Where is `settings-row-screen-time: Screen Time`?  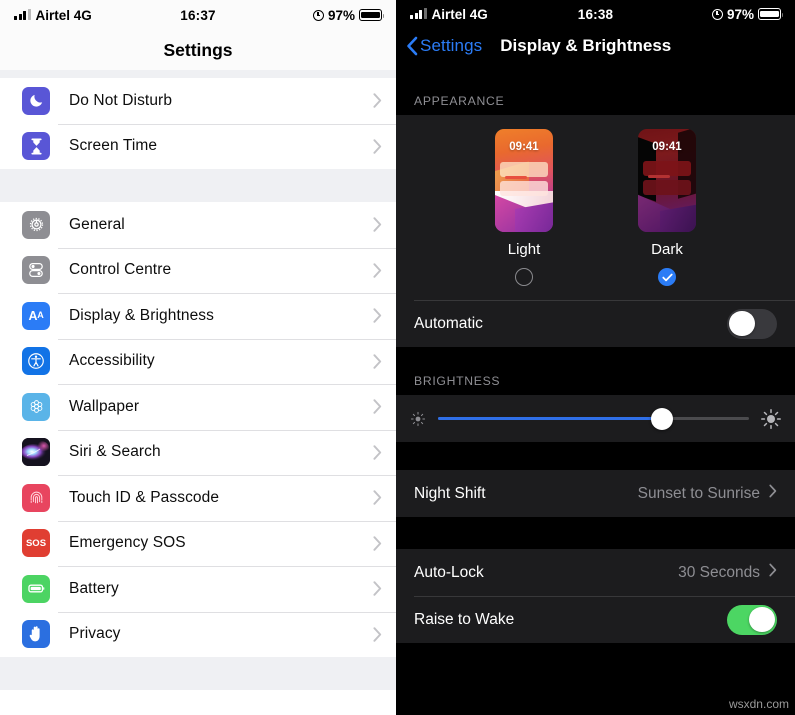 settings-row-screen-time: Screen Time is located at coordinates (198, 146).